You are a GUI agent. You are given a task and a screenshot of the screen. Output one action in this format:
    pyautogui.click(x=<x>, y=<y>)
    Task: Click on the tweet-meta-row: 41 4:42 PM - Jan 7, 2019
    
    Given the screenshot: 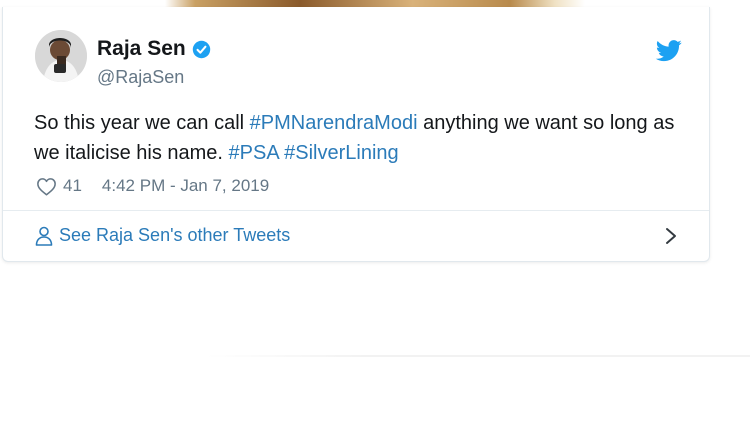 What is the action you would take?
    pyautogui.click(x=152, y=186)
    